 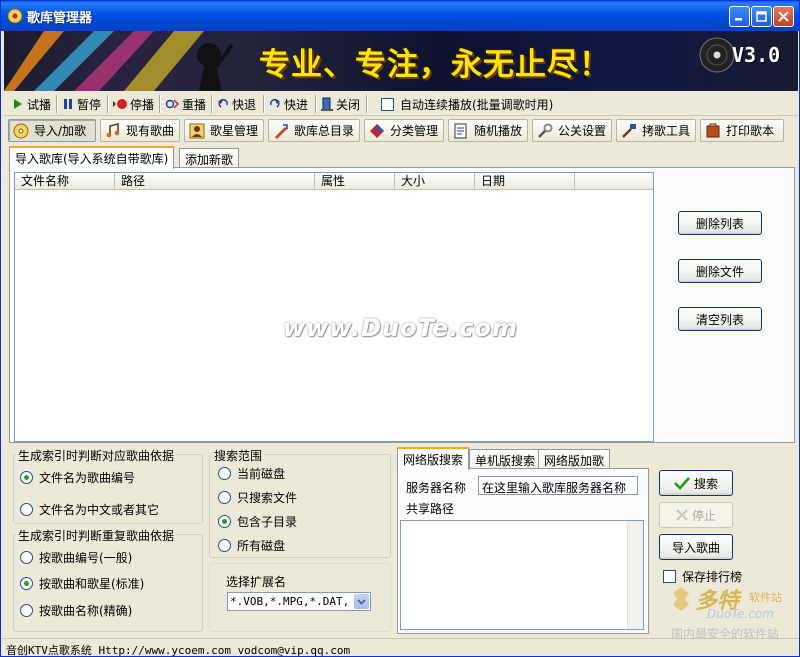 I want to click on duote-watermark: www.DuoTe.com, so click(x=400, y=328).